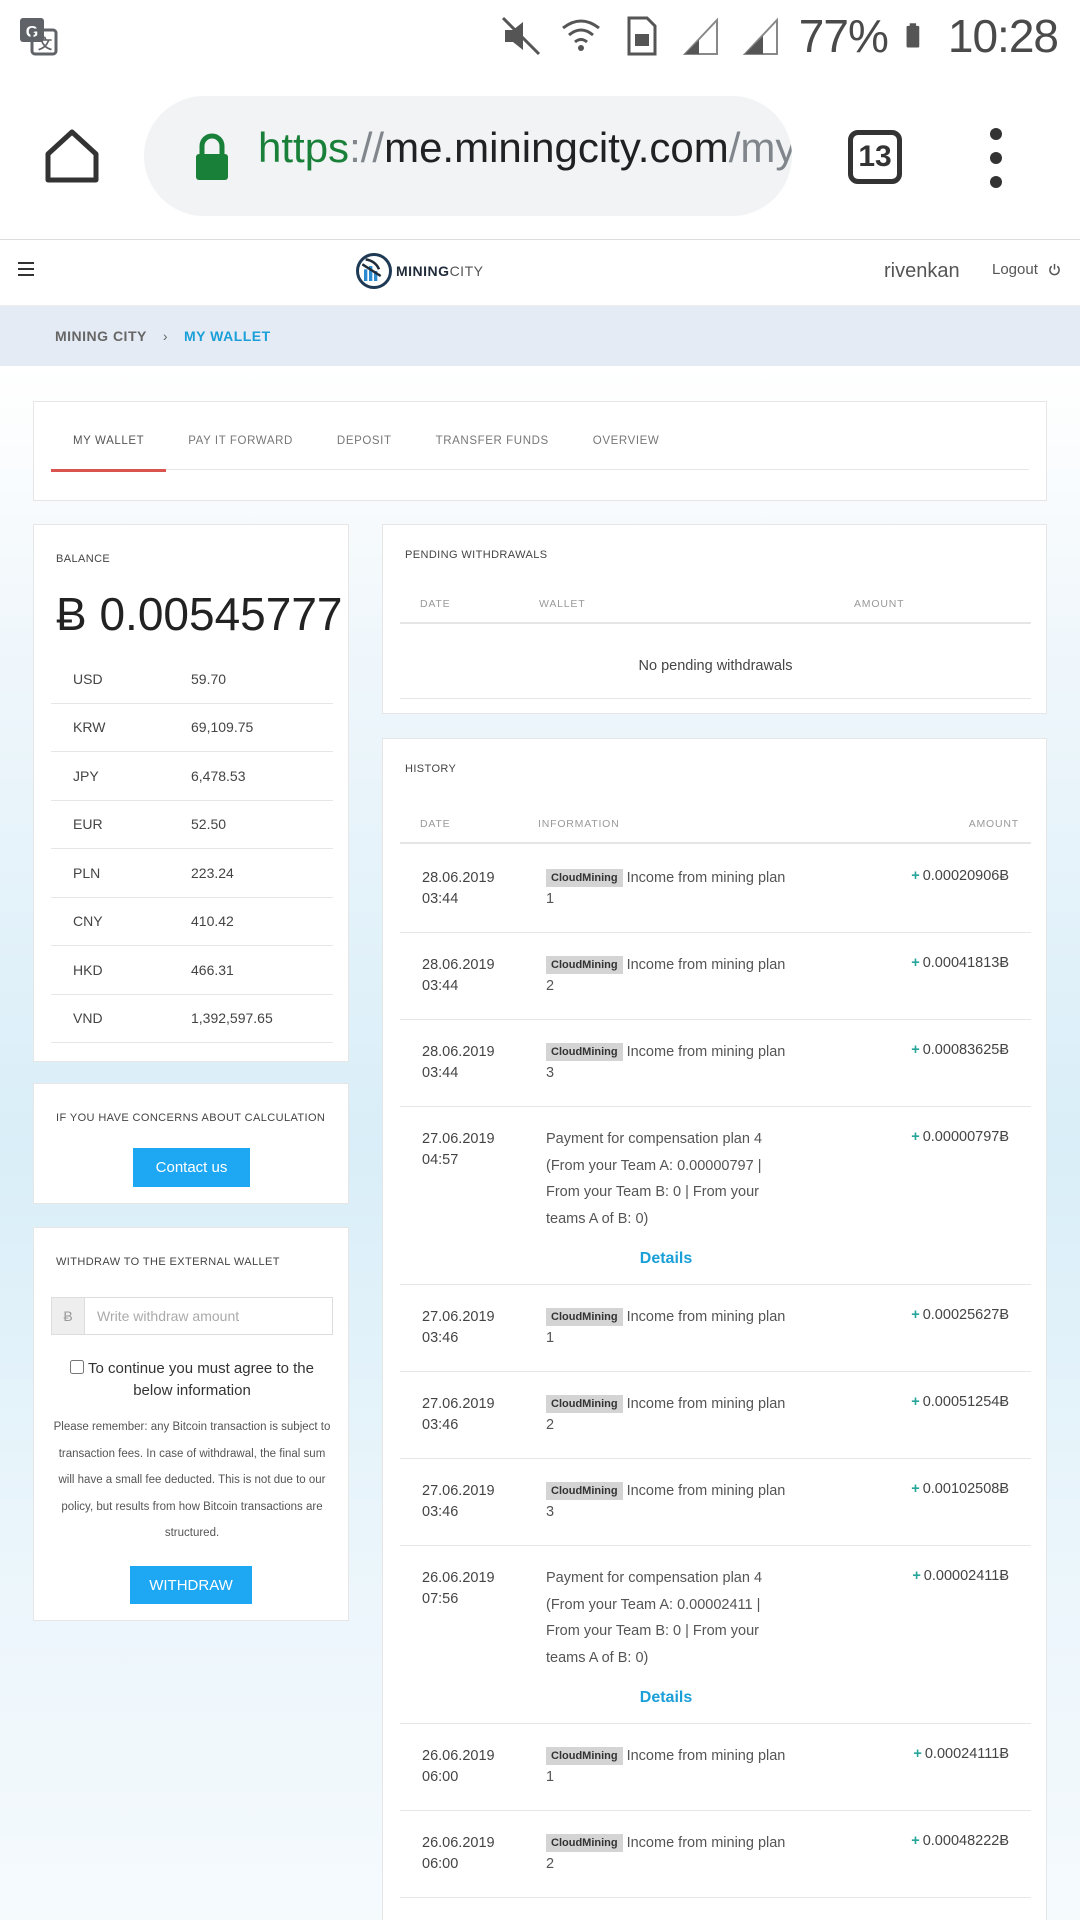 The image size is (1080, 1920). I want to click on tab-switcher-button: 13, so click(875, 157).